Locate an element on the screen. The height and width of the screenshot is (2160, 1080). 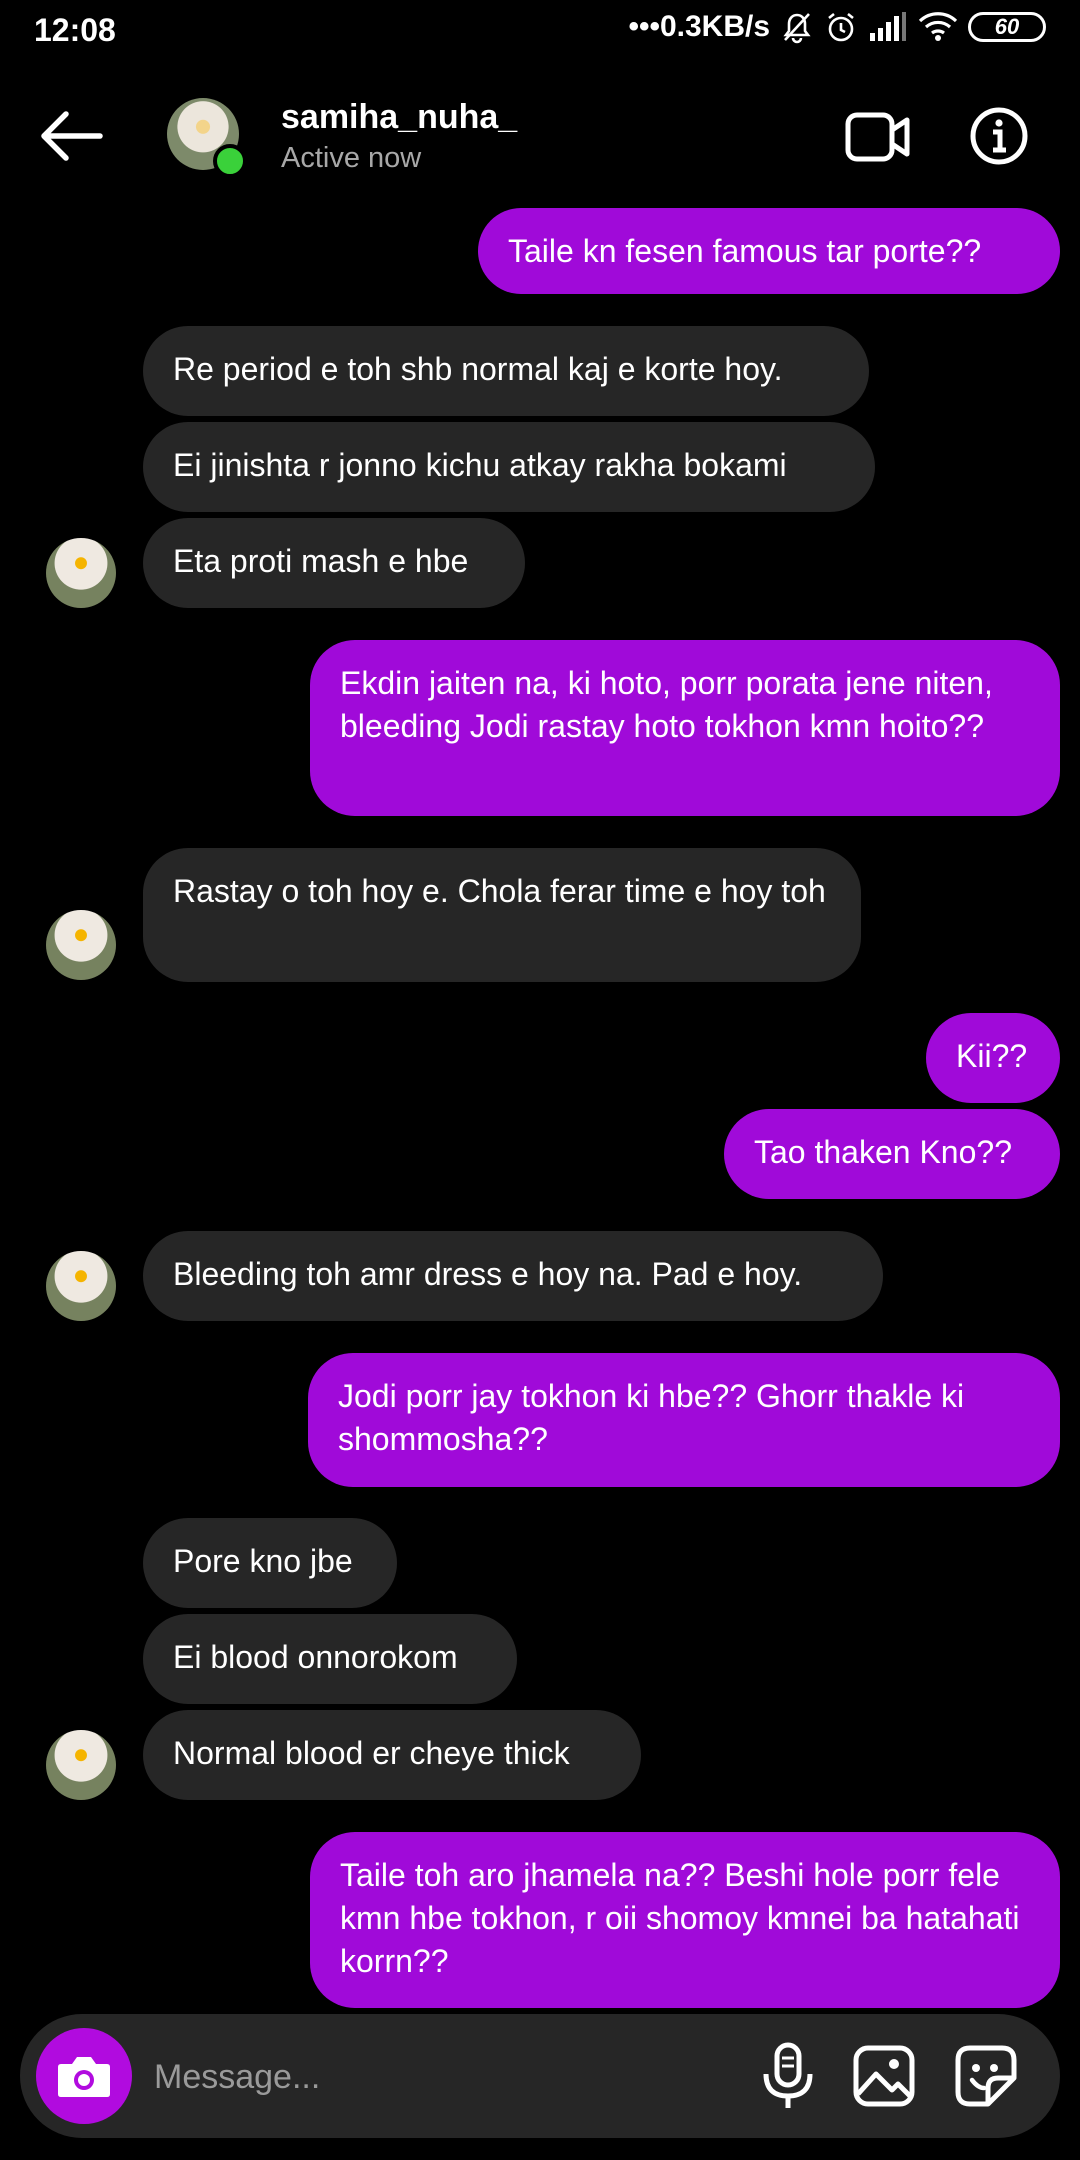
camera-button is located at coordinates (84, 2076).